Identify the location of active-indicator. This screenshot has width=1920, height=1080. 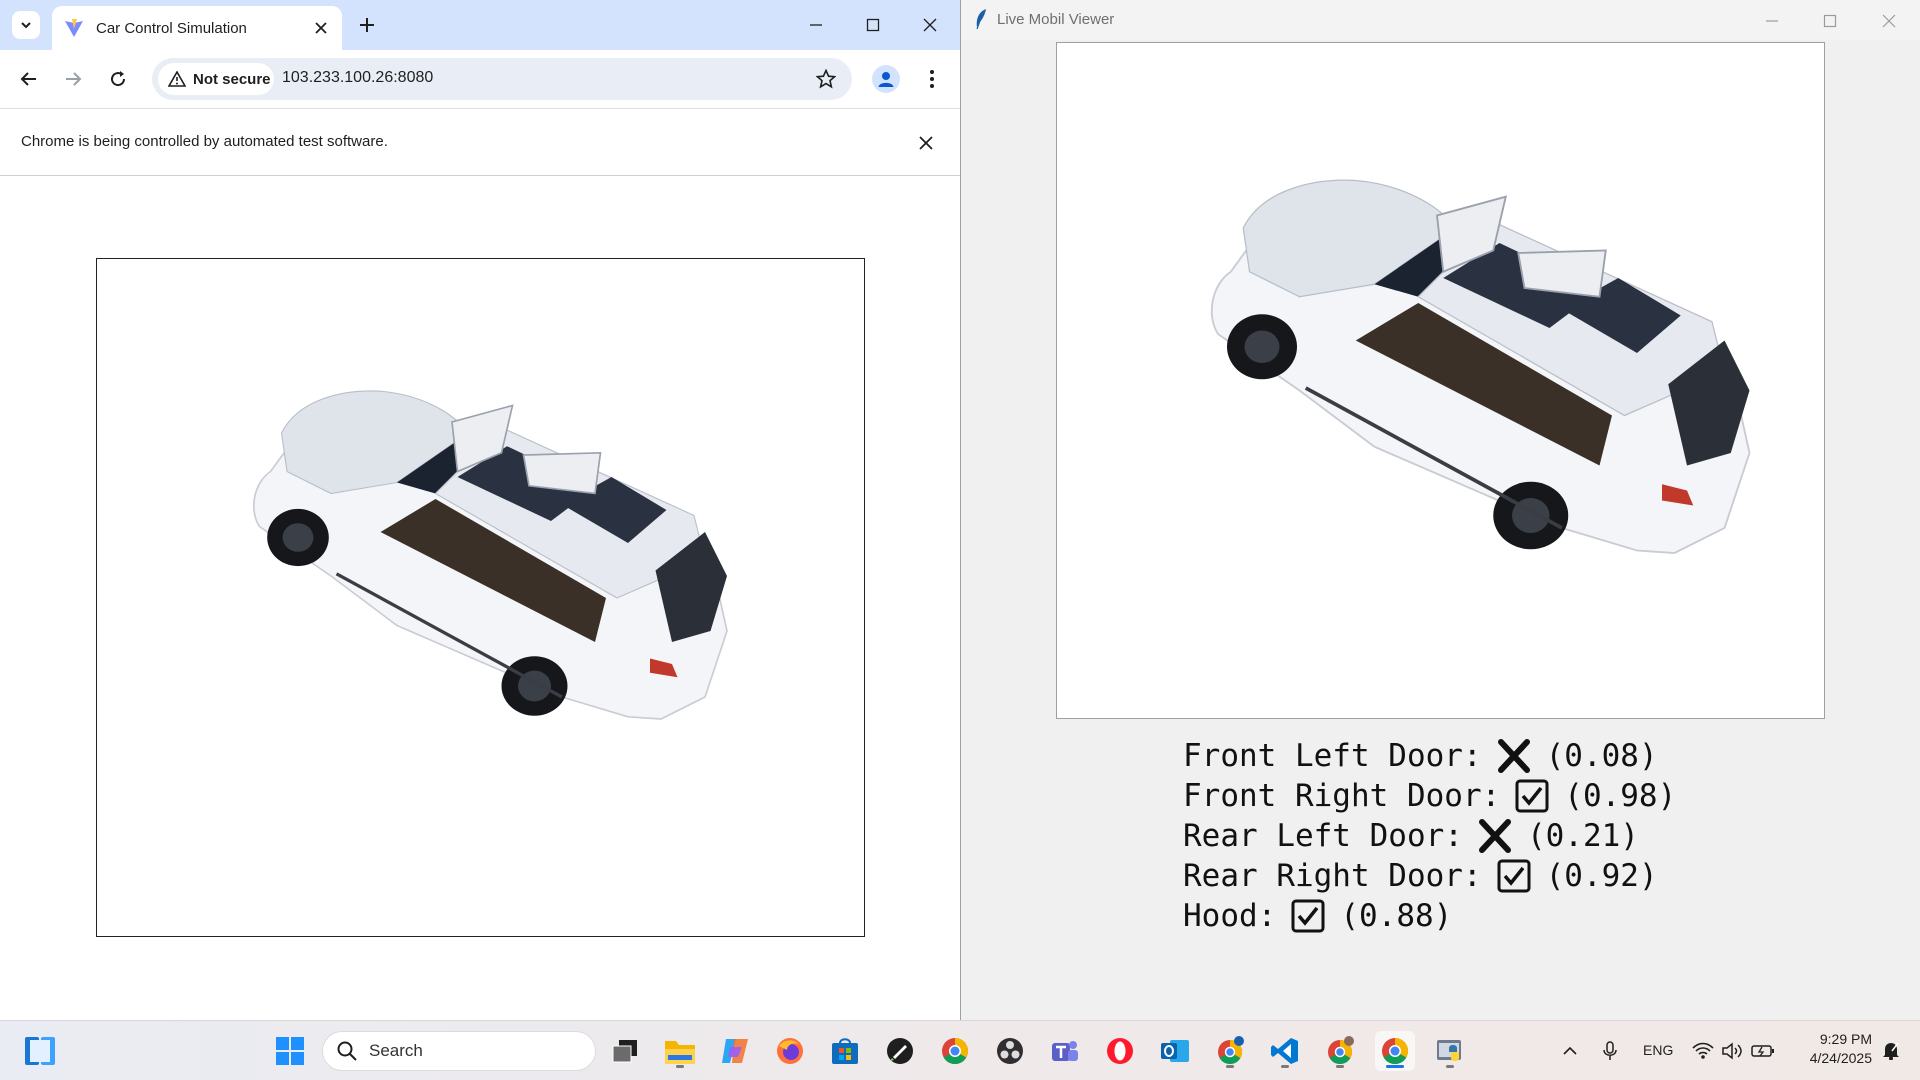
(1395, 1066).